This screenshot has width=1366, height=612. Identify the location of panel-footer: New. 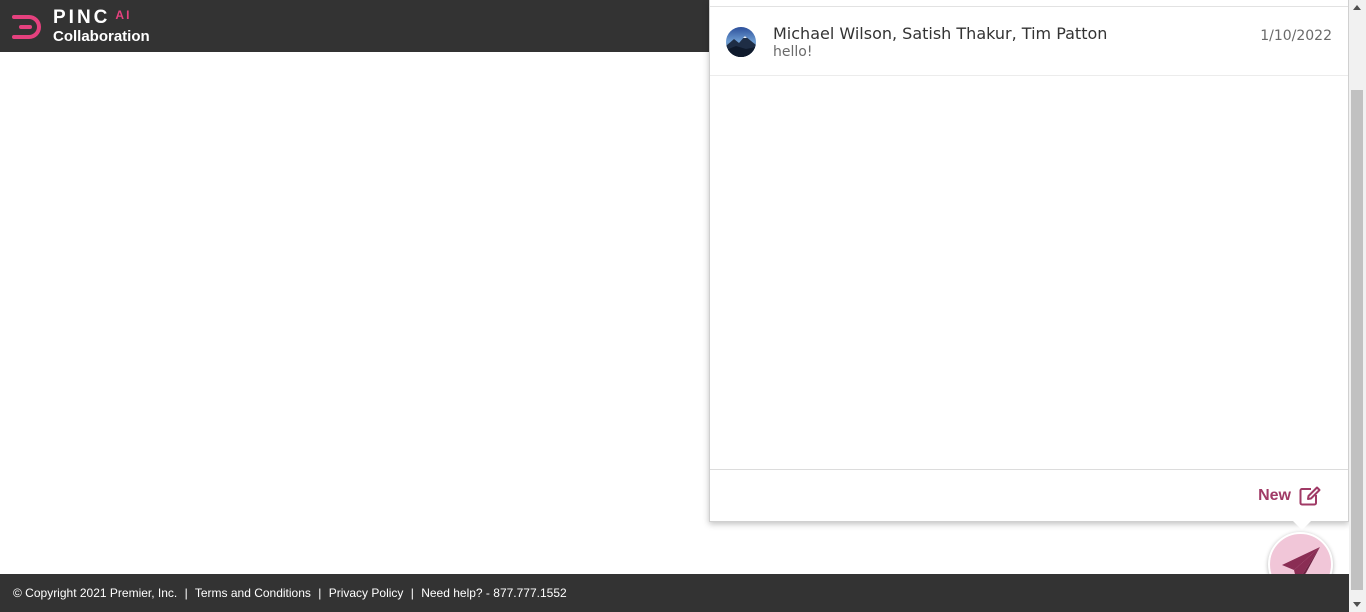
(1029, 495).